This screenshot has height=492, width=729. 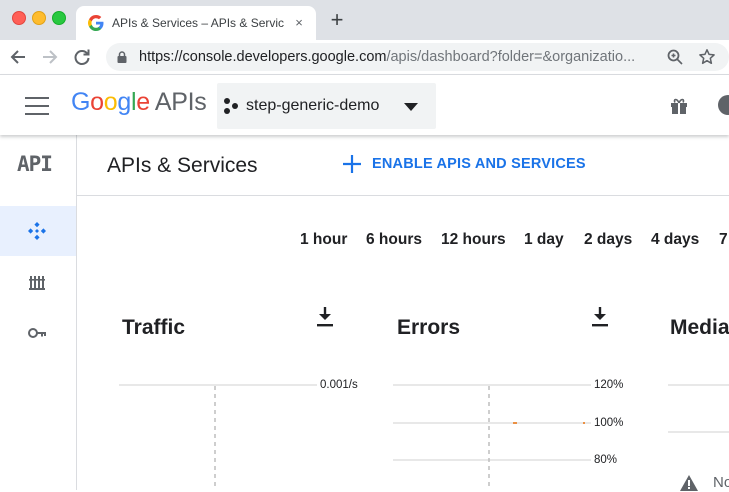 What do you see at coordinates (479, 164) in the screenshot?
I see `enable-apis-label: ENABLE APIS AND SERVICES` at bounding box center [479, 164].